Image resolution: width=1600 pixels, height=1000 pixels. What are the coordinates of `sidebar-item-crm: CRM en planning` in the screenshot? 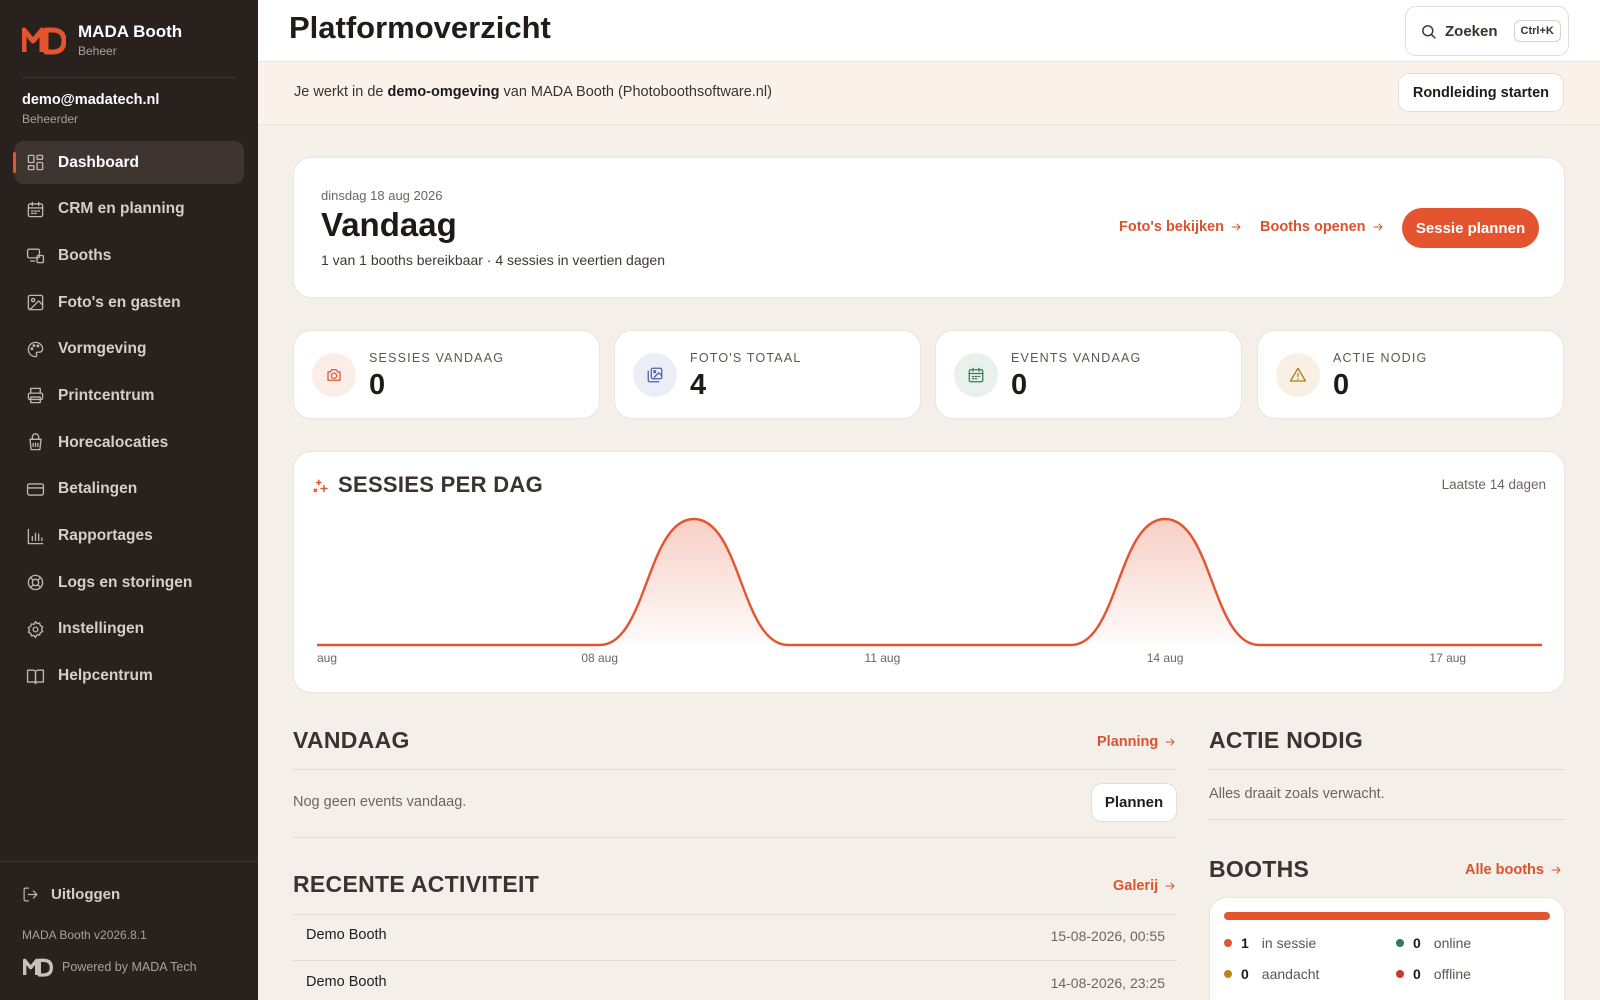 It's located at (129, 209).